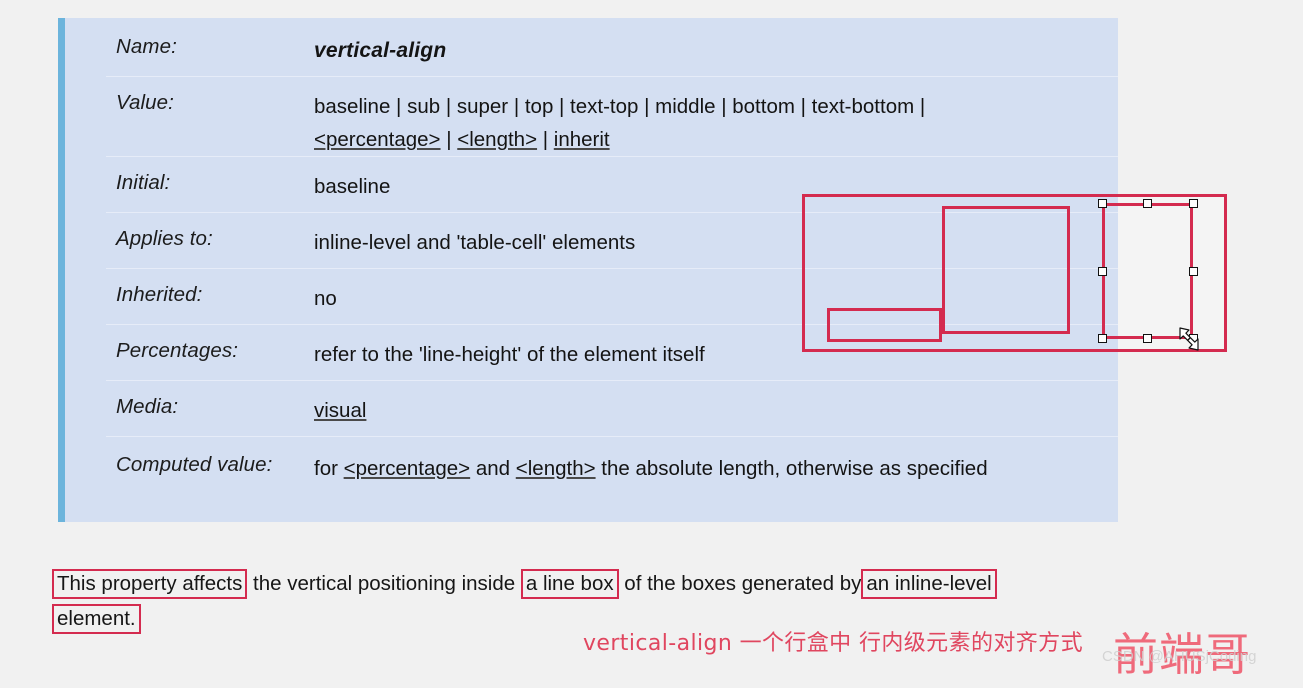 The image size is (1303, 688). Describe the element at coordinates (143, 182) in the screenshot. I see `row-label: Initial:` at that location.